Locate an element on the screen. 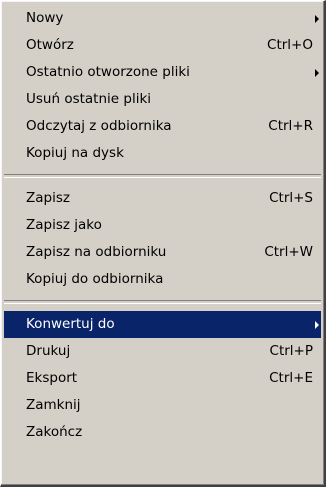  menu-item-label: Odczytaj z odbiornika is located at coordinates (99, 126).